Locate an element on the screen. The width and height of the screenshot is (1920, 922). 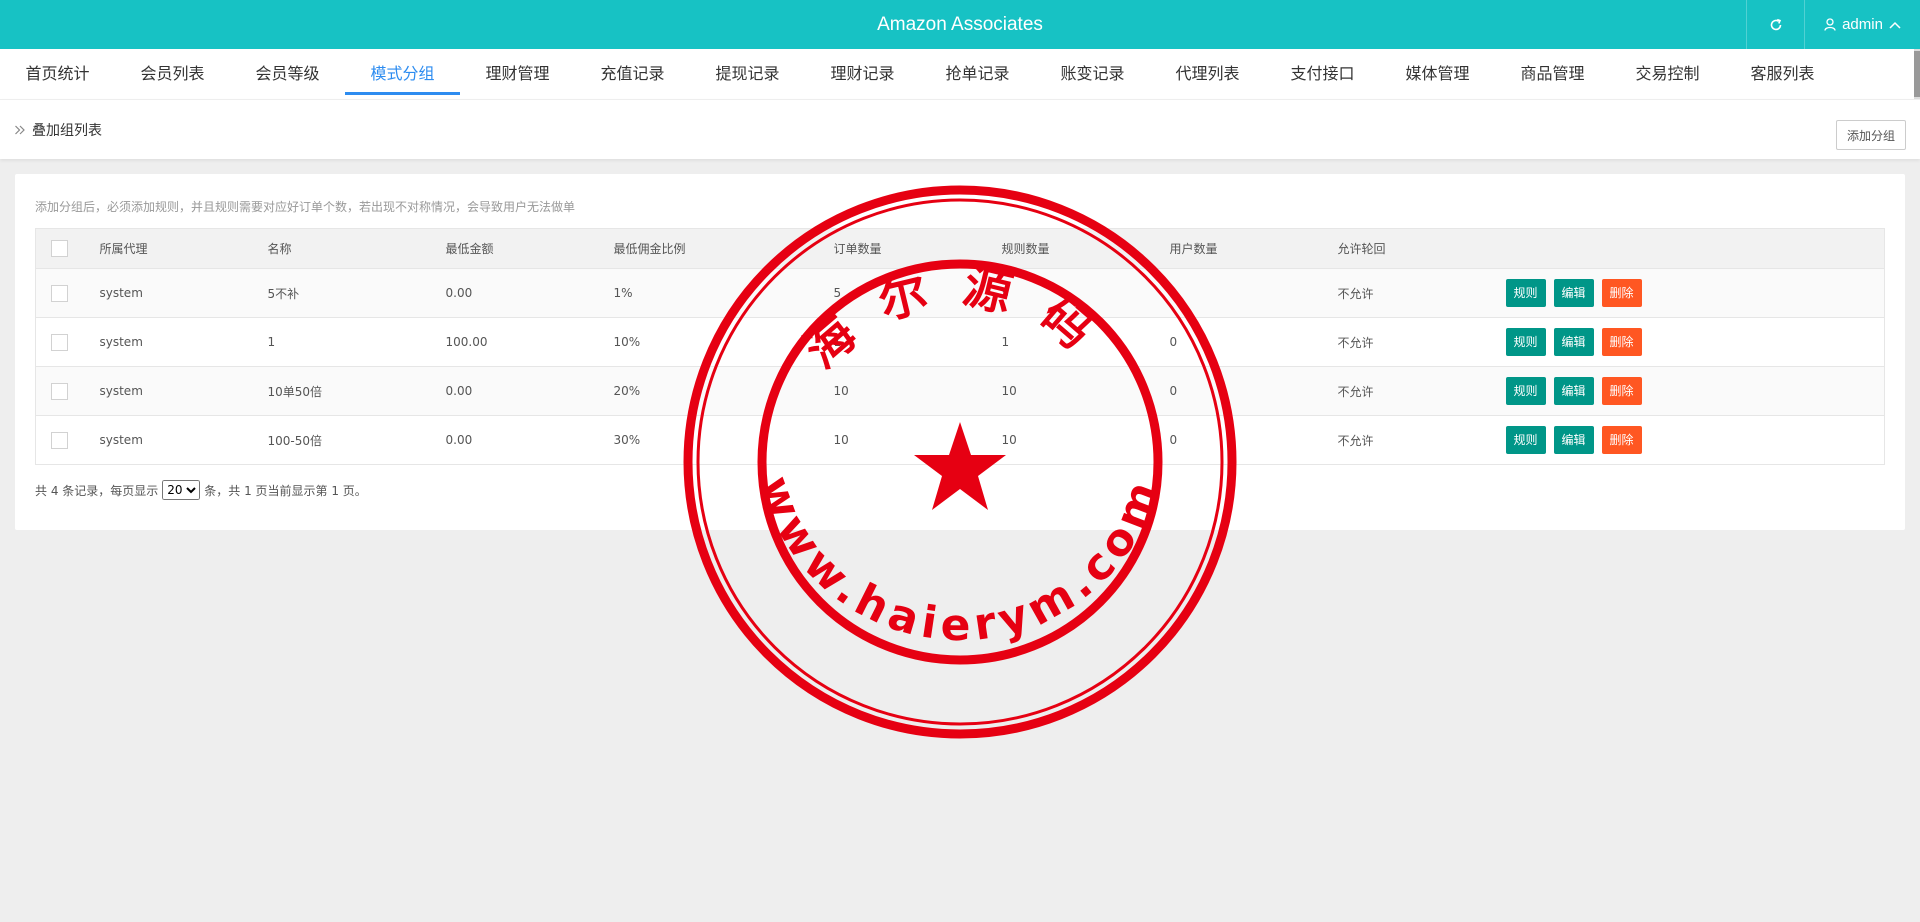
table-cell: 30% is located at coordinates (723, 440).